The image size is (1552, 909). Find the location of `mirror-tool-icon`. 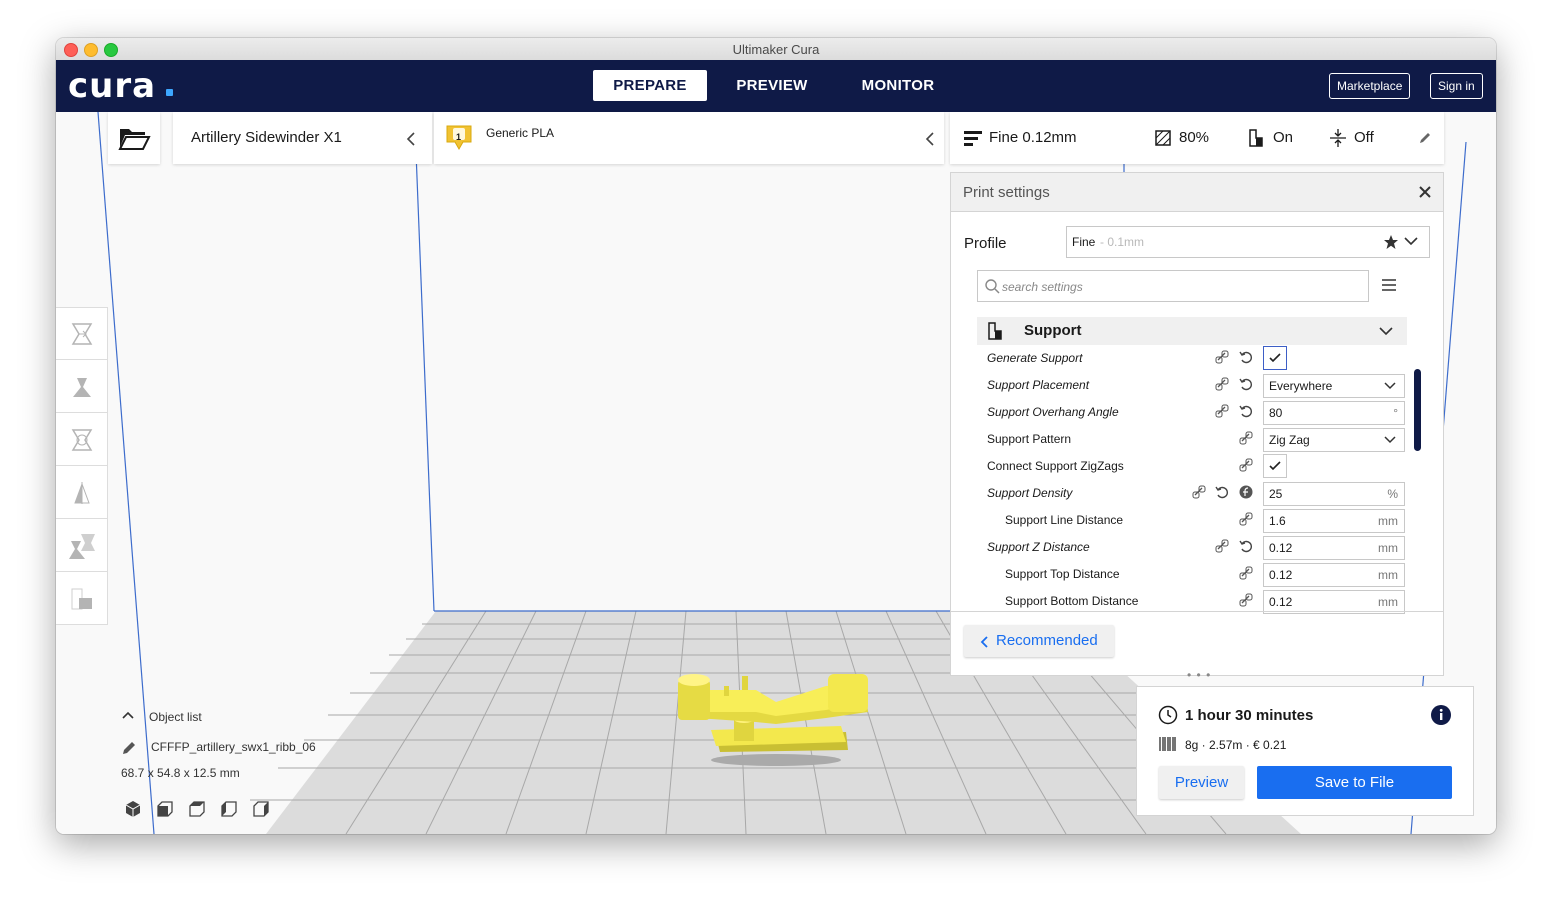

mirror-tool-icon is located at coordinates (82, 492).